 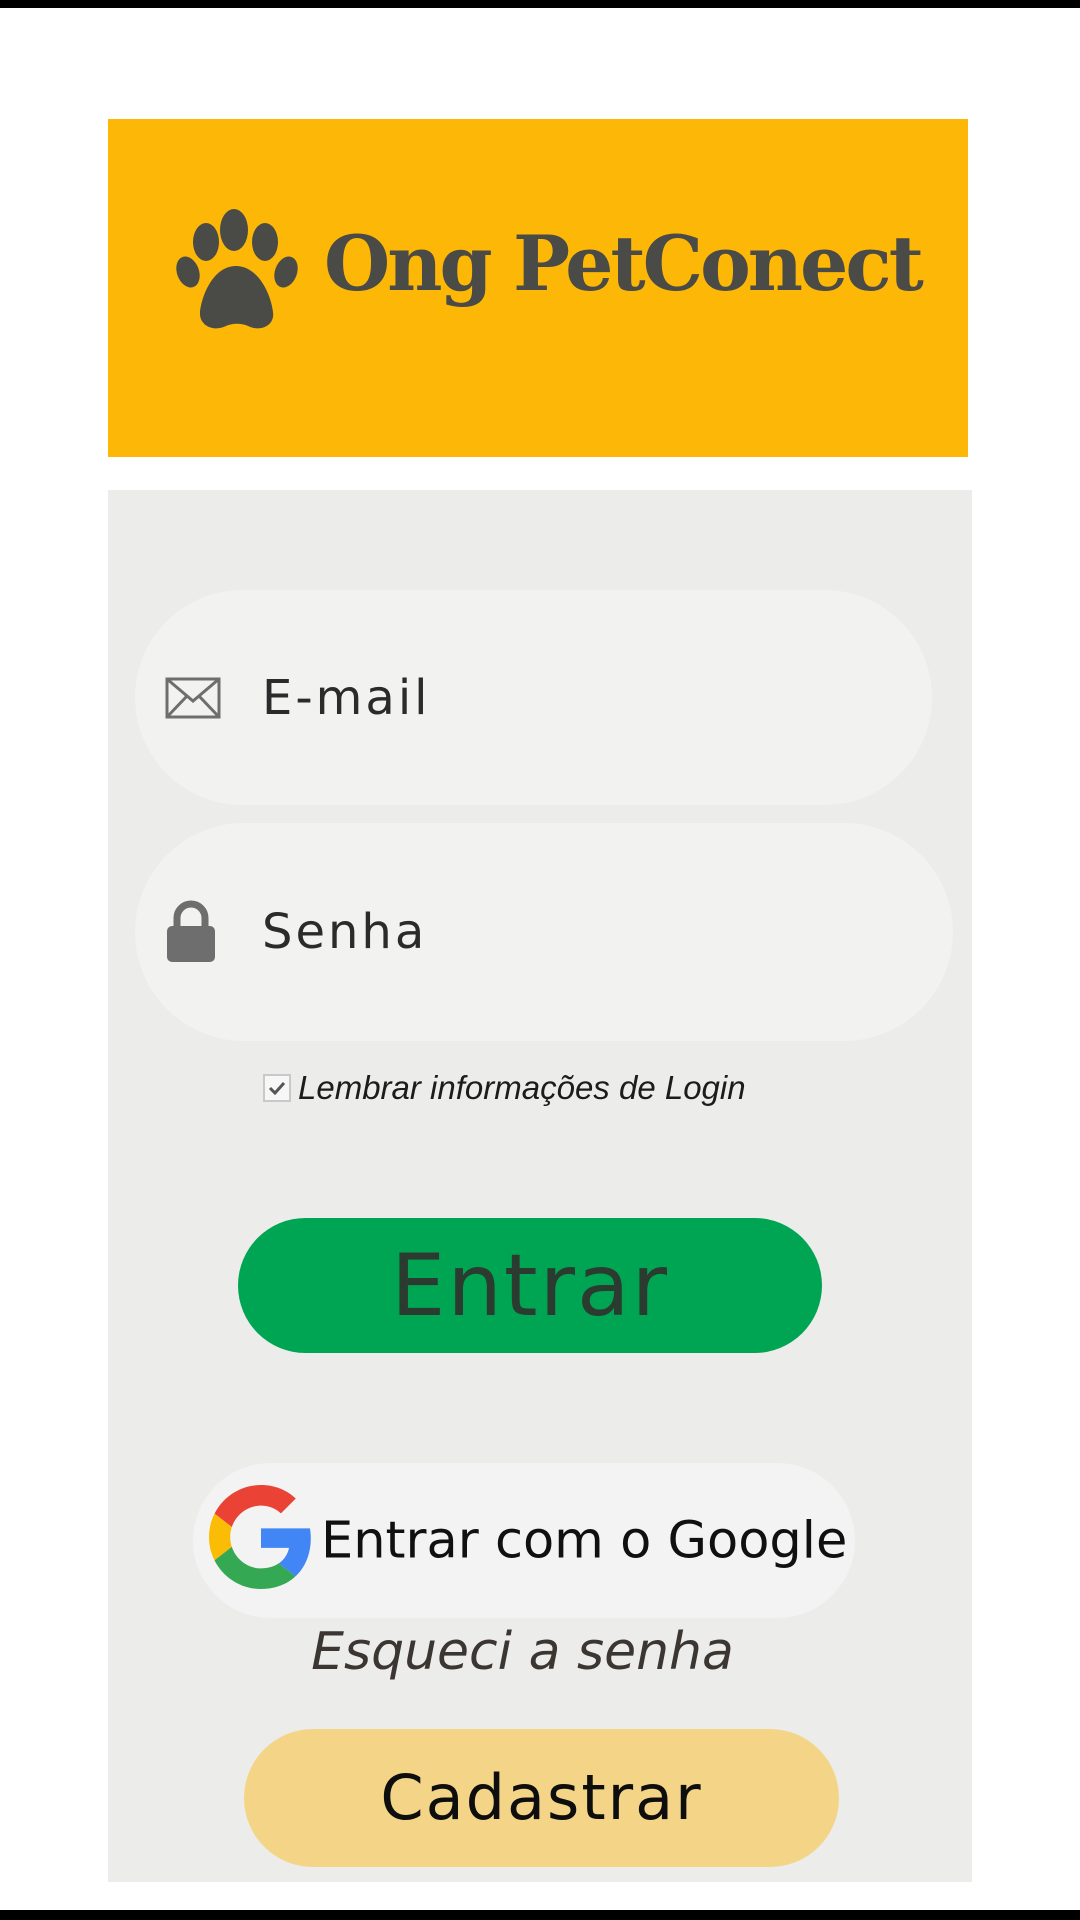 What do you see at coordinates (584, 1540) in the screenshot?
I see `google-label: Entrar com o Google` at bounding box center [584, 1540].